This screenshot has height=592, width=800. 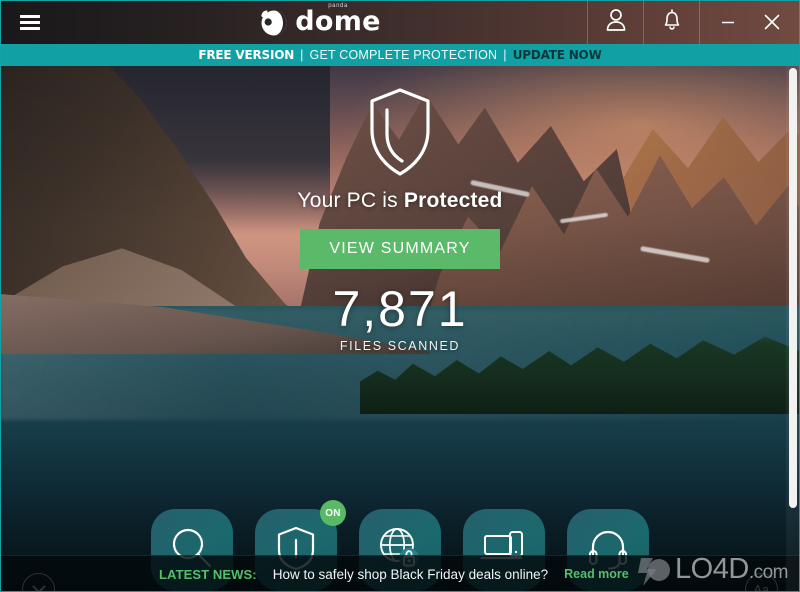 What do you see at coordinates (350, 200) in the screenshot?
I see `status-prefix: Your PC is` at bounding box center [350, 200].